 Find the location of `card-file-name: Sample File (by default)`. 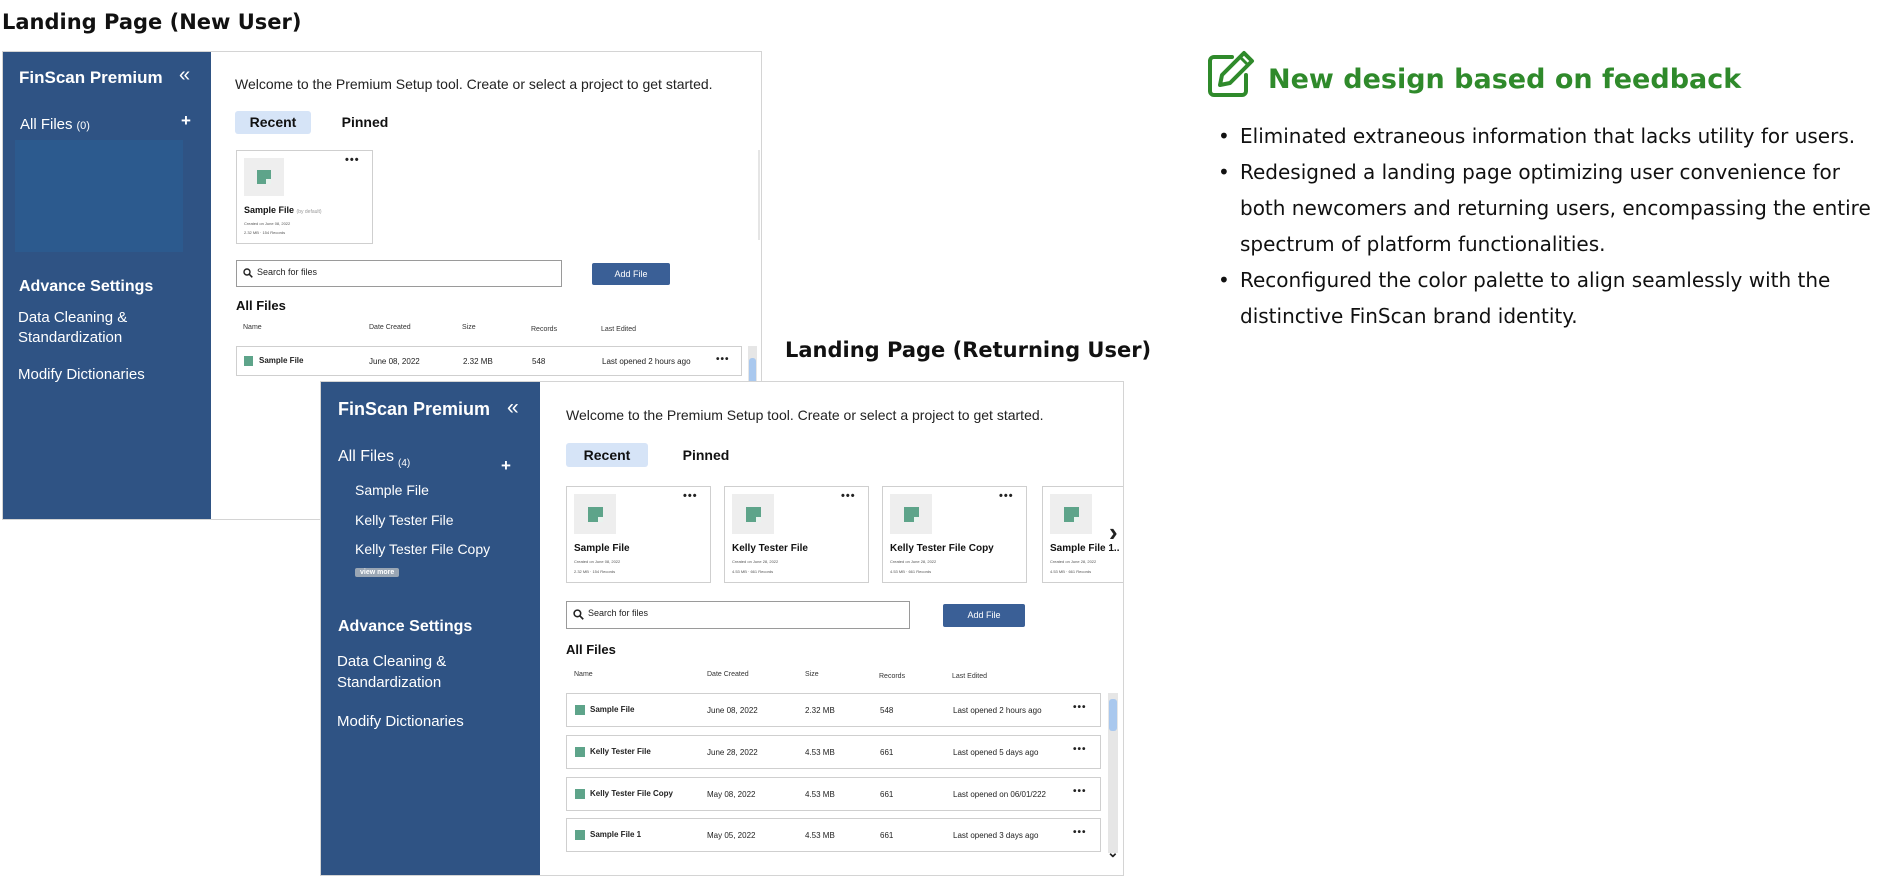

card-file-name: Sample File (by default) is located at coordinates (283, 210).